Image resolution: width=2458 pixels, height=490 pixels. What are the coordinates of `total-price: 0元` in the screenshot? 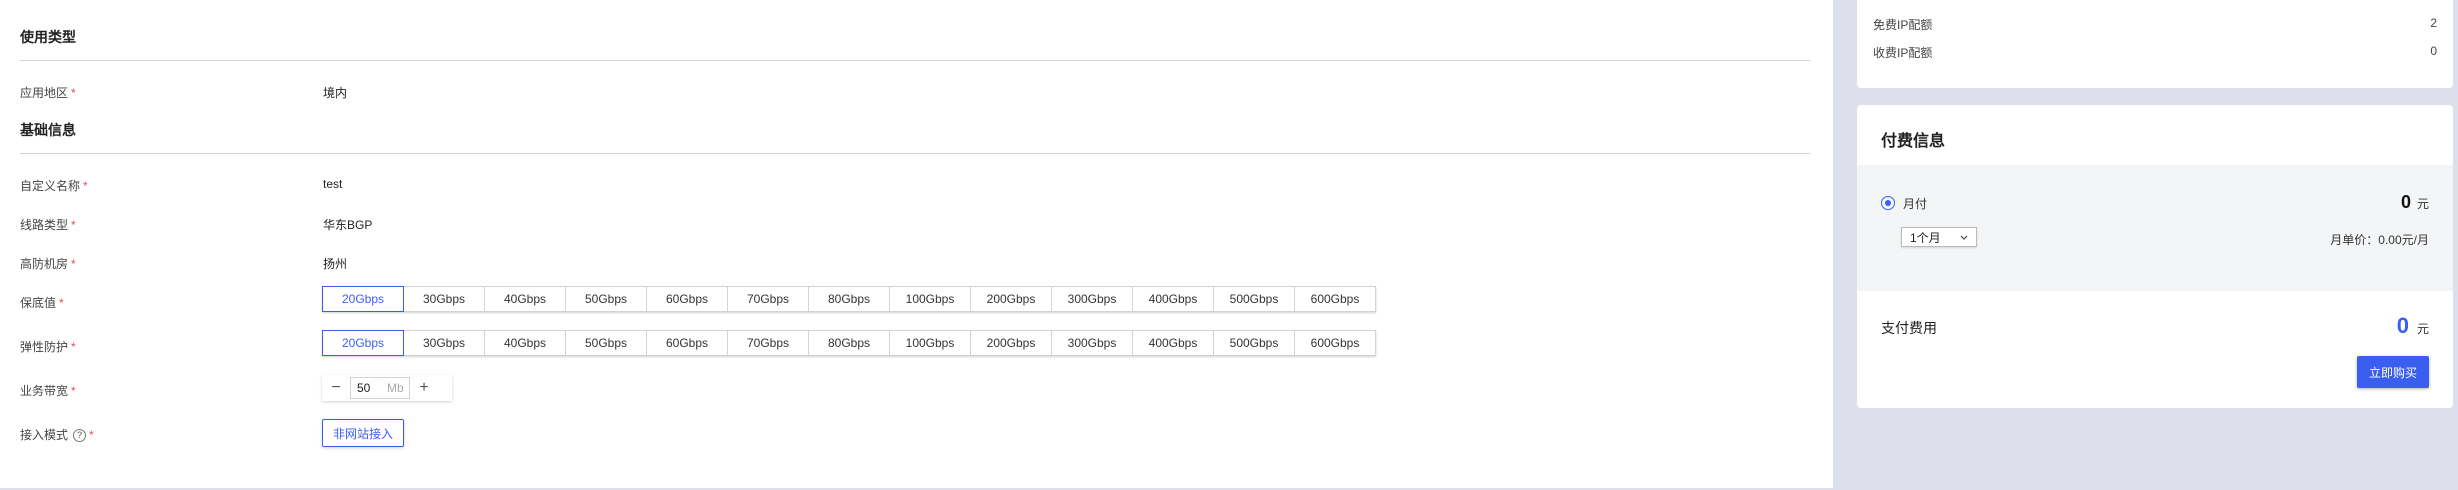 It's located at (2413, 326).